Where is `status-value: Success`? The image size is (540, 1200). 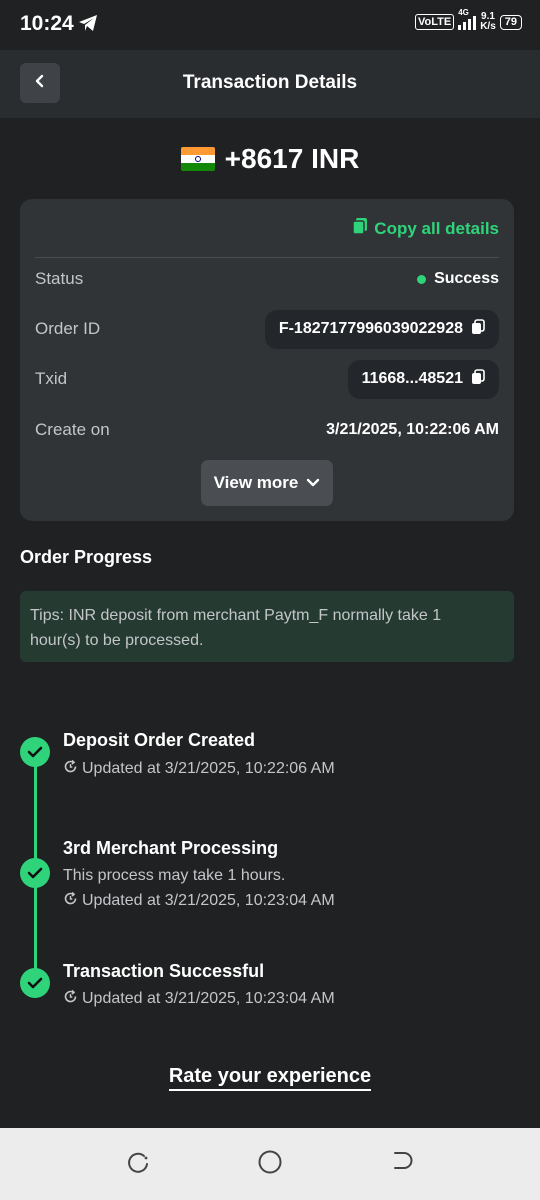 status-value: Success is located at coordinates (458, 279).